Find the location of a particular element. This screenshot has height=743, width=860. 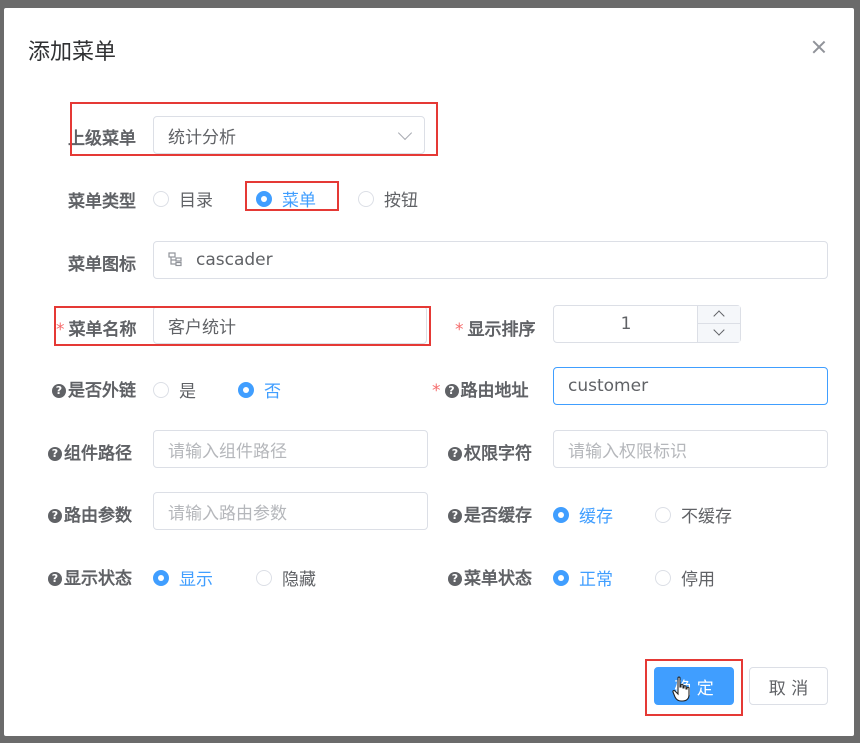

menu-name-input: 客户统计 is located at coordinates (290, 325).